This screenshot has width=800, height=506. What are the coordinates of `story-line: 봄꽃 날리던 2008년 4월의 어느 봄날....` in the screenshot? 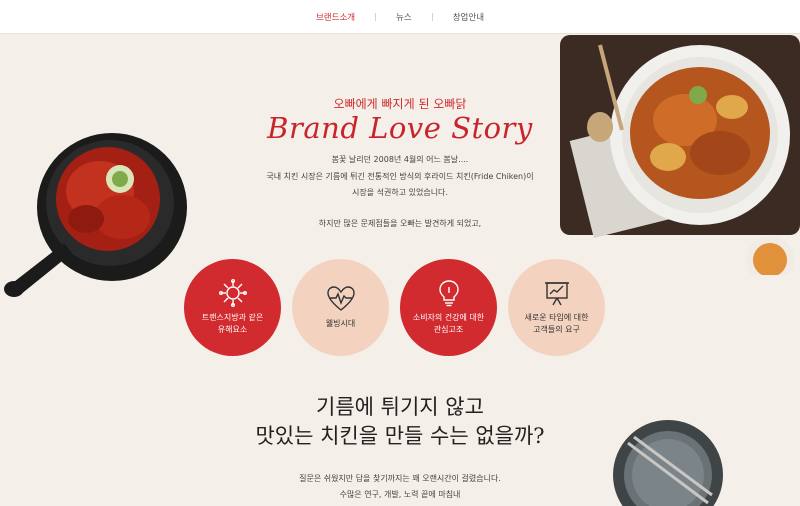 It's located at (400, 159).